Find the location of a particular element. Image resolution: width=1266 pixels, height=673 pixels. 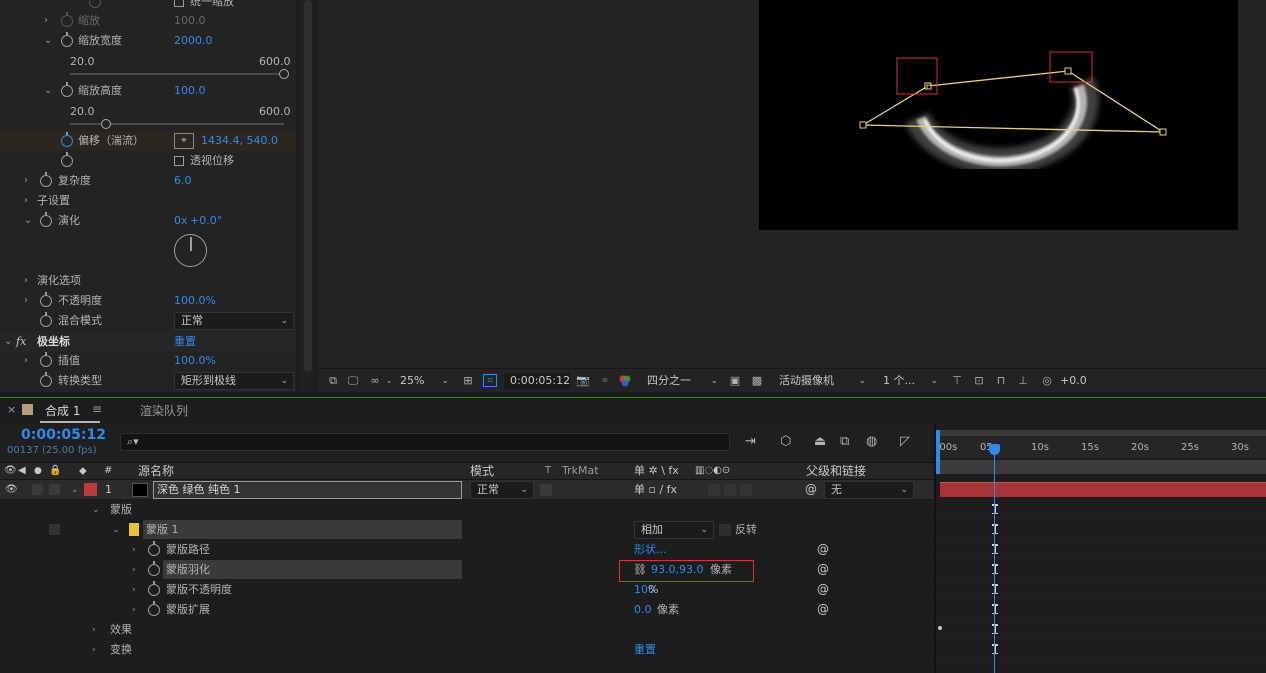

transparency-grid-icon: ▩ is located at coordinates (757, 380).